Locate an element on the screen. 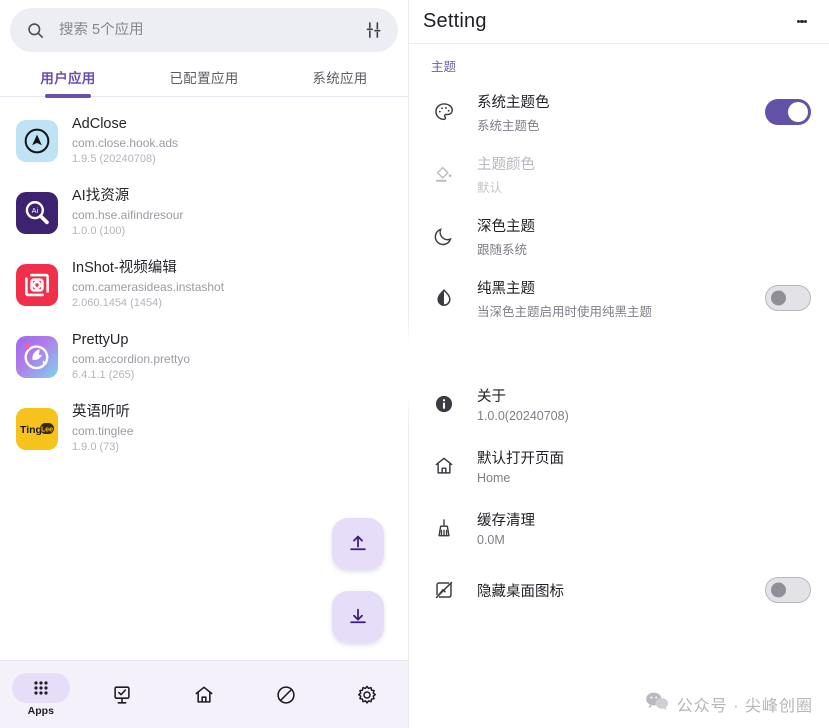  list-item: Ting Lee 英语听听 com.tinglee 1.9.0 (73) is located at coordinates (204, 429).